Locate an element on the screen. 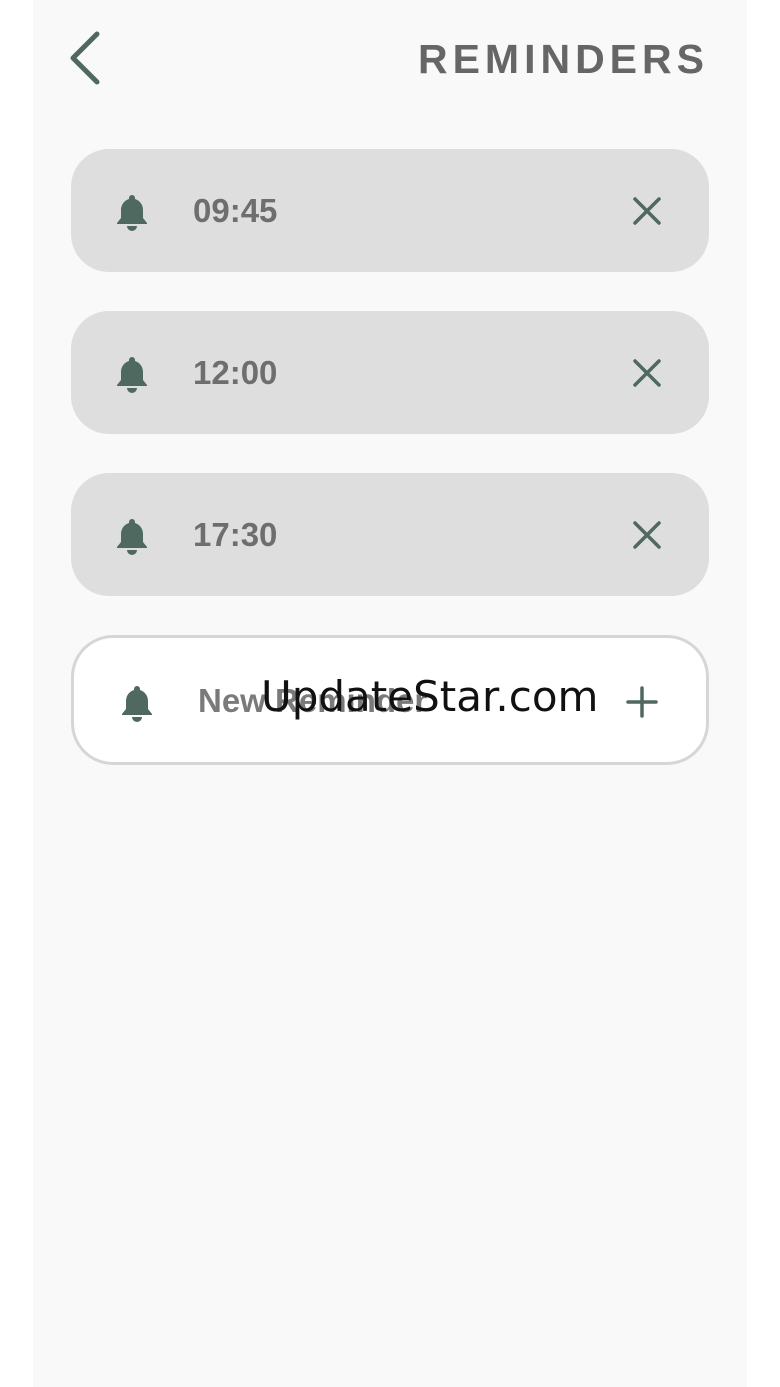 The width and height of the screenshot is (780, 1387). reminder-time: 09:45 is located at coordinates (235, 210).